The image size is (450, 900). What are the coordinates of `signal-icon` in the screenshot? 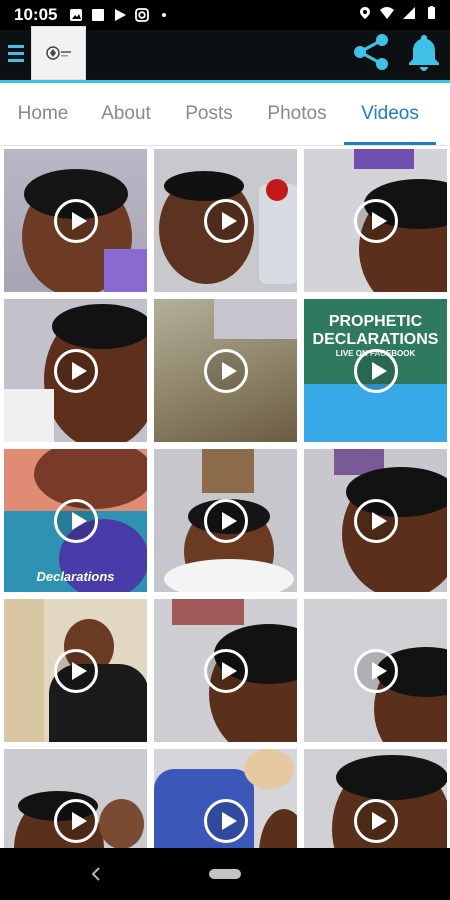 It's located at (409, 13).